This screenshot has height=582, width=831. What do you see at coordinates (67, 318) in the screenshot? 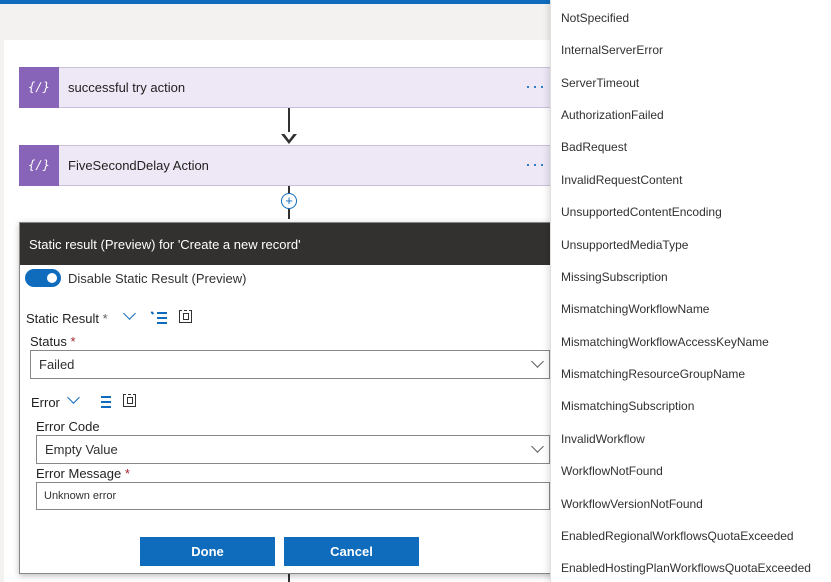
I see `static-result-label: Static Result *` at bounding box center [67, 318].